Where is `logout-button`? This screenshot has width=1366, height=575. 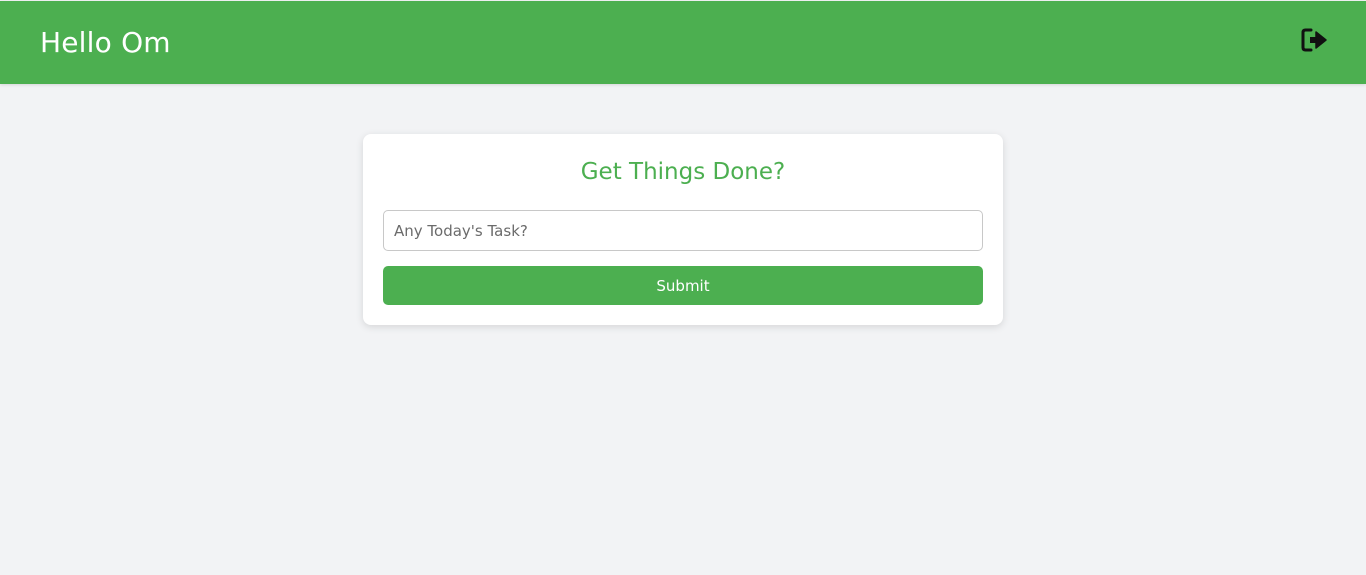 logout-button is located at coordinates (1314, 40).